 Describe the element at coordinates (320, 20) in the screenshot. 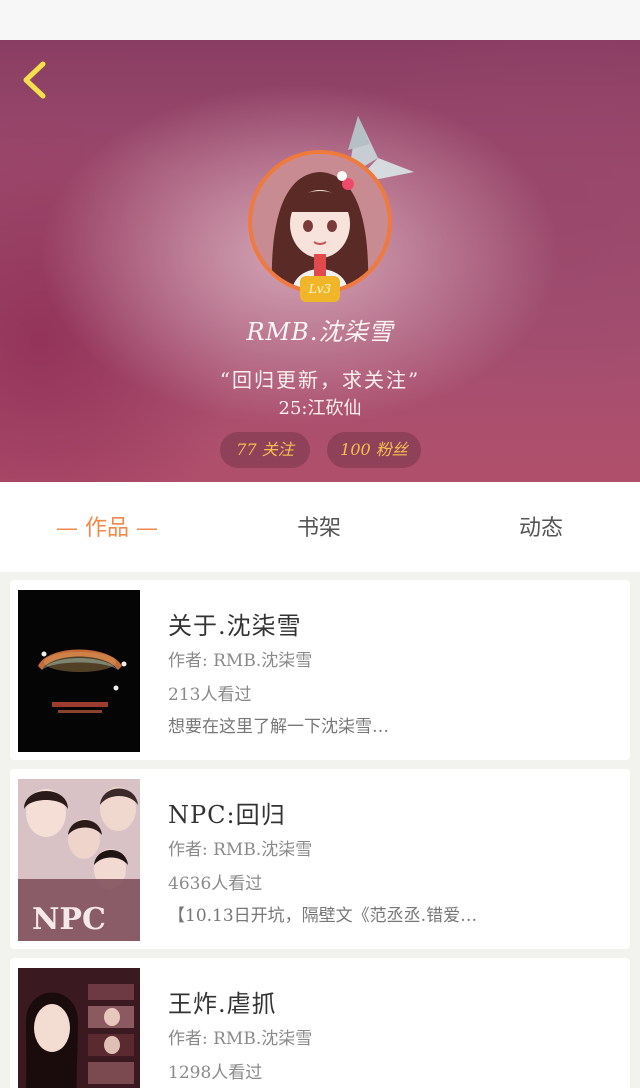

I see `status-bar` at that location.